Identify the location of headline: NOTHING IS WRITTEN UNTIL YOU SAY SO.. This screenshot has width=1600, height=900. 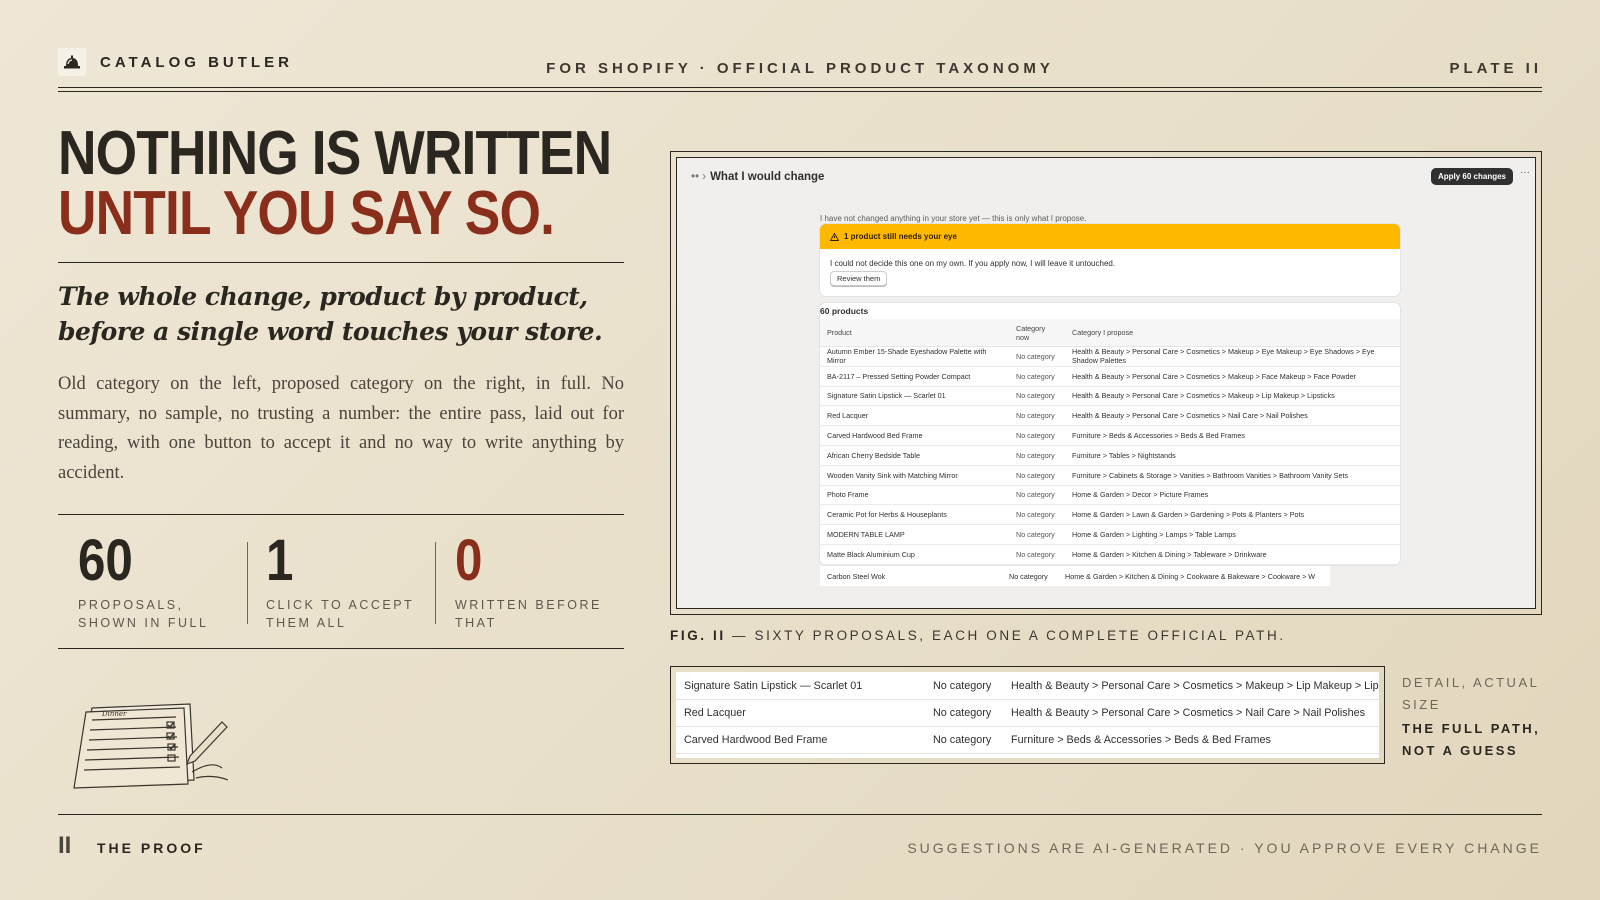
(335, 183).